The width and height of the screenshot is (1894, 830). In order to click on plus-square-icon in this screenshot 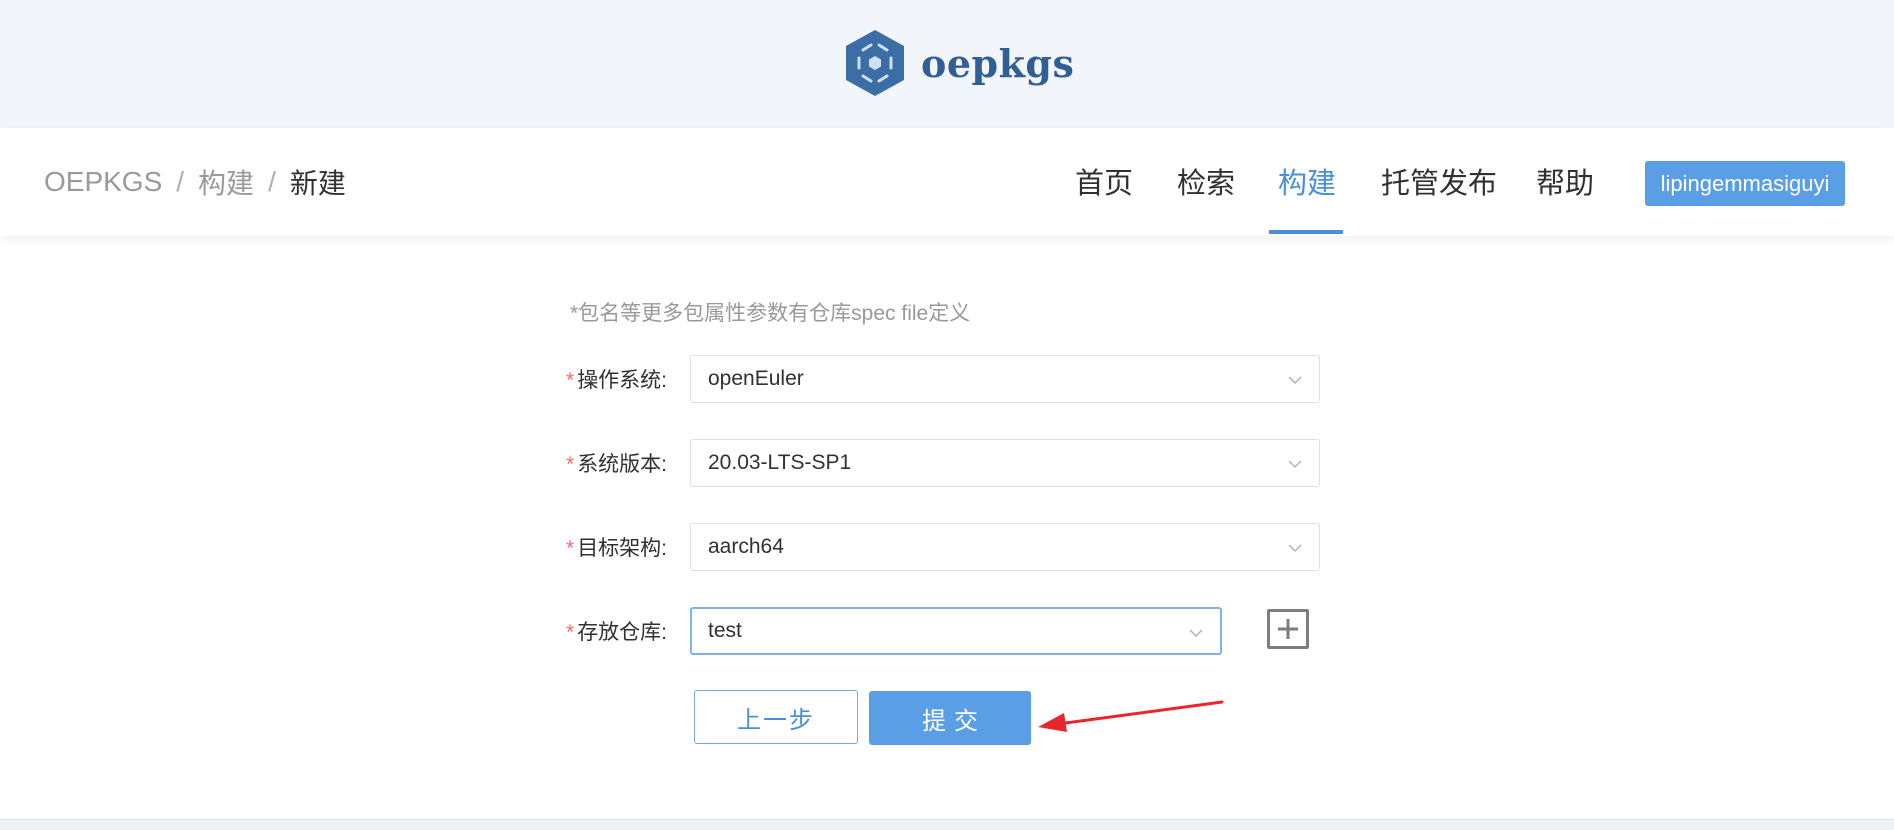, I will do `click(1288, 629)`.